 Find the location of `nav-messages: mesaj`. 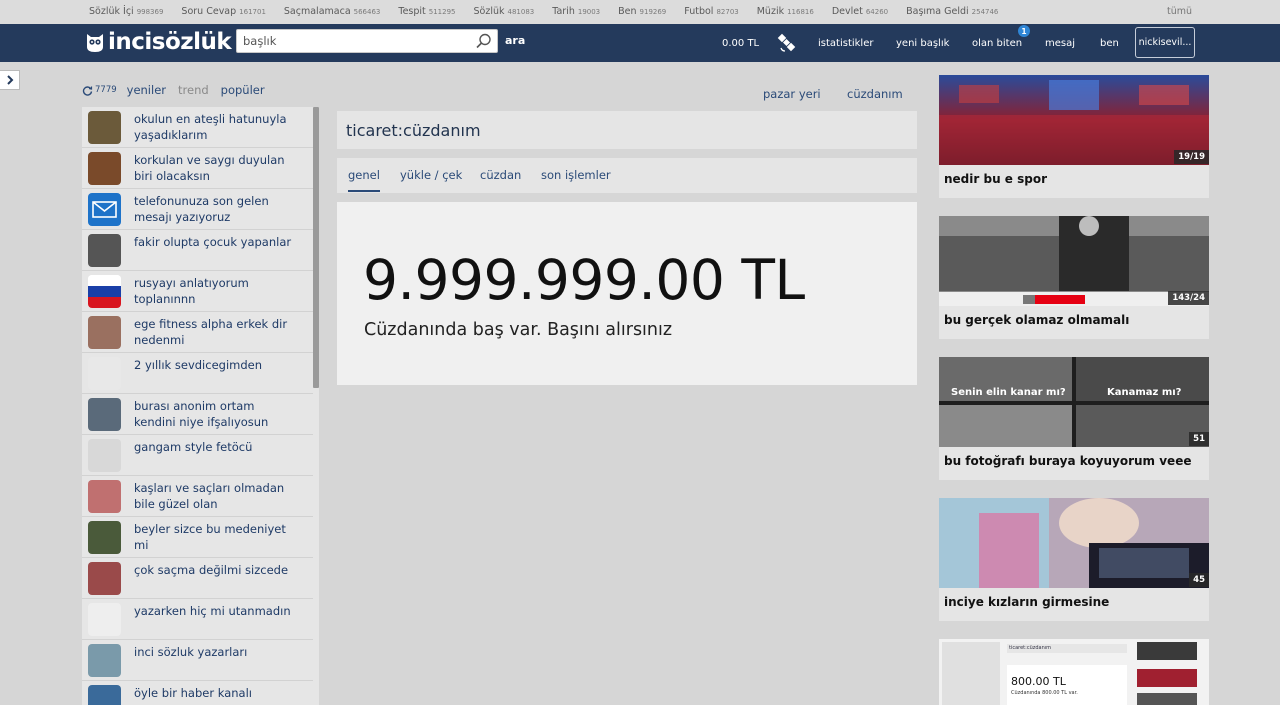

nav-messages: mesaj is located at coordinates (1060, 43).